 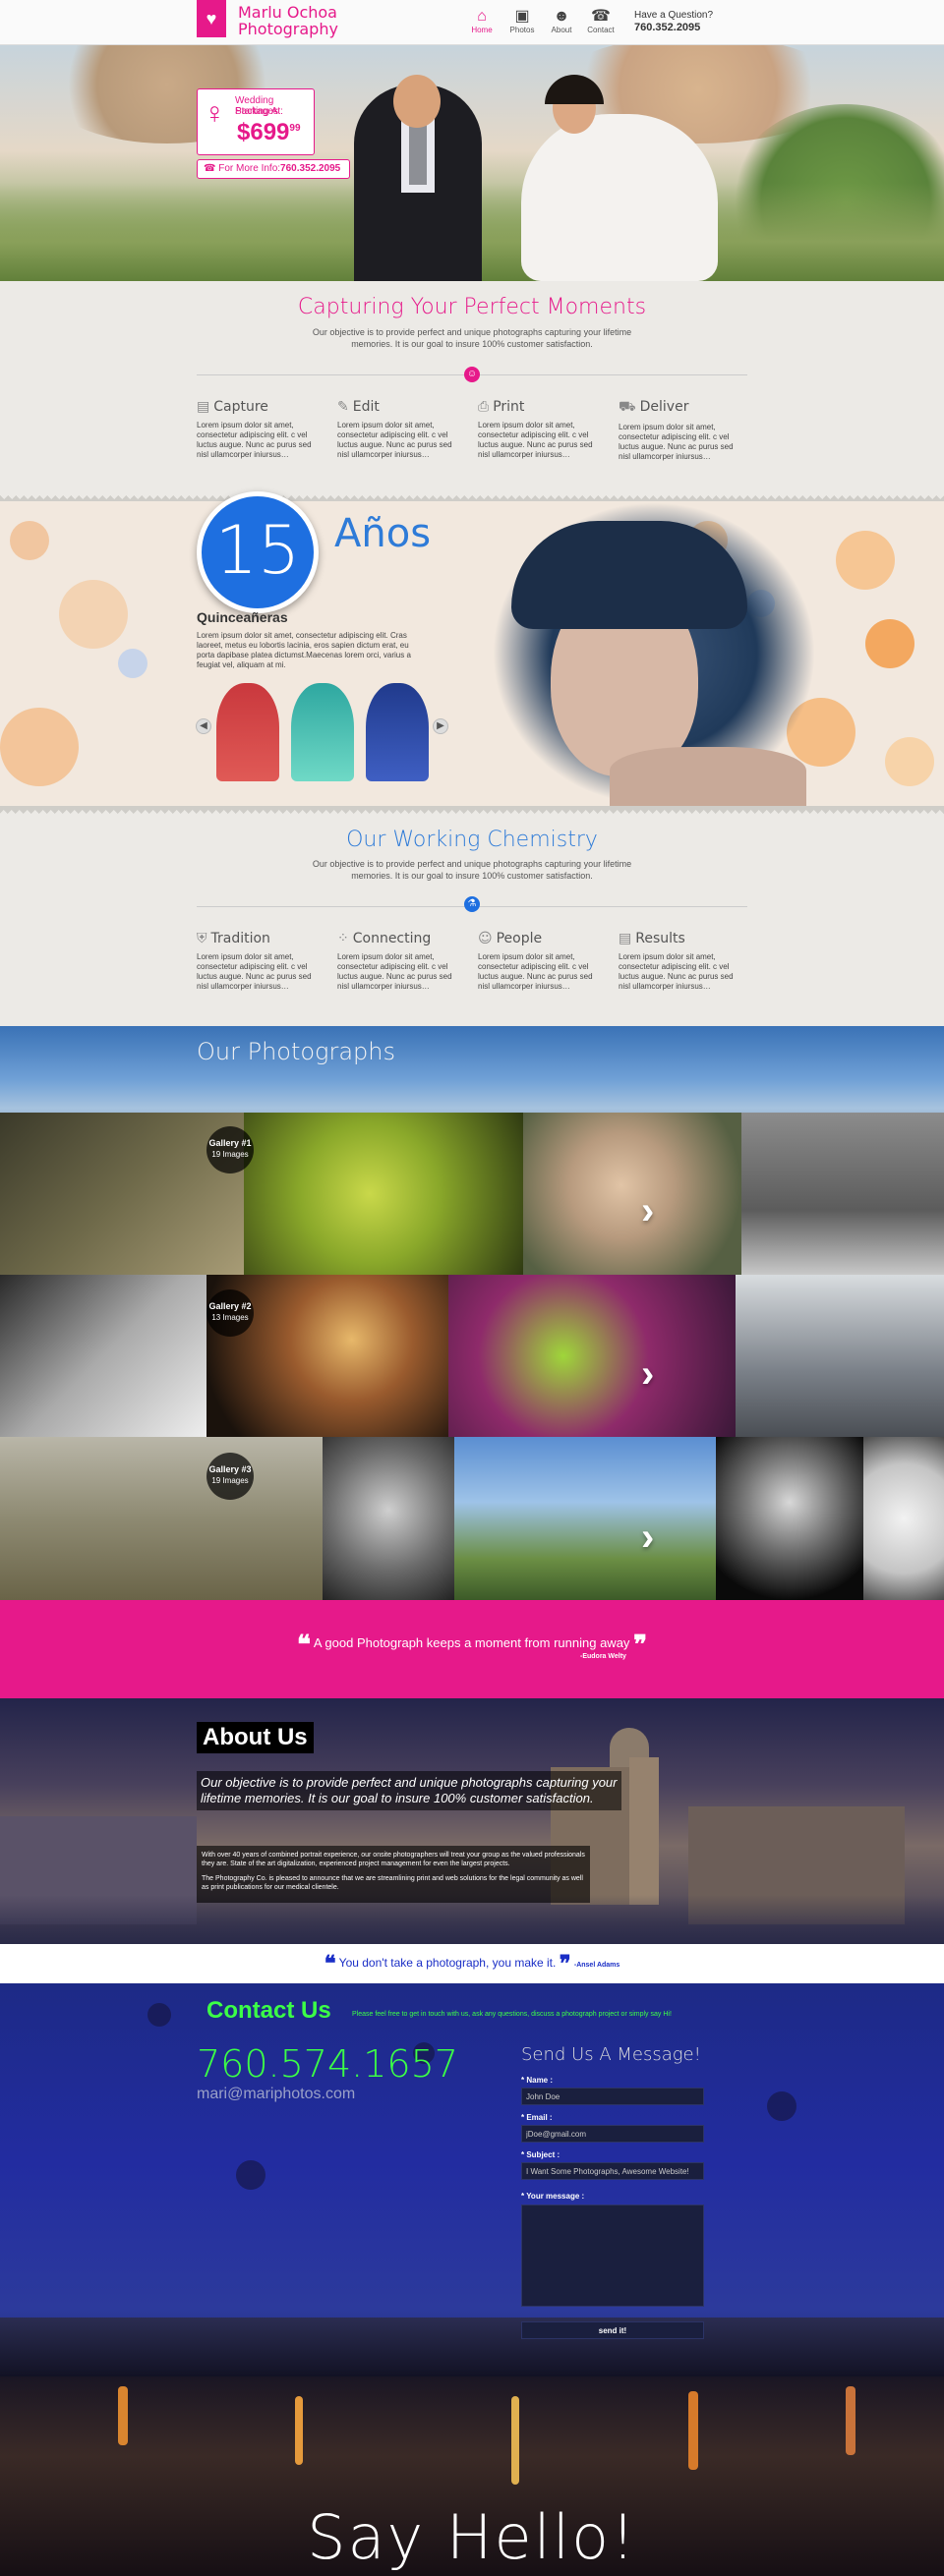 I want to click on more-info-phone: 760.352.2095, so click(x=310, y=169).